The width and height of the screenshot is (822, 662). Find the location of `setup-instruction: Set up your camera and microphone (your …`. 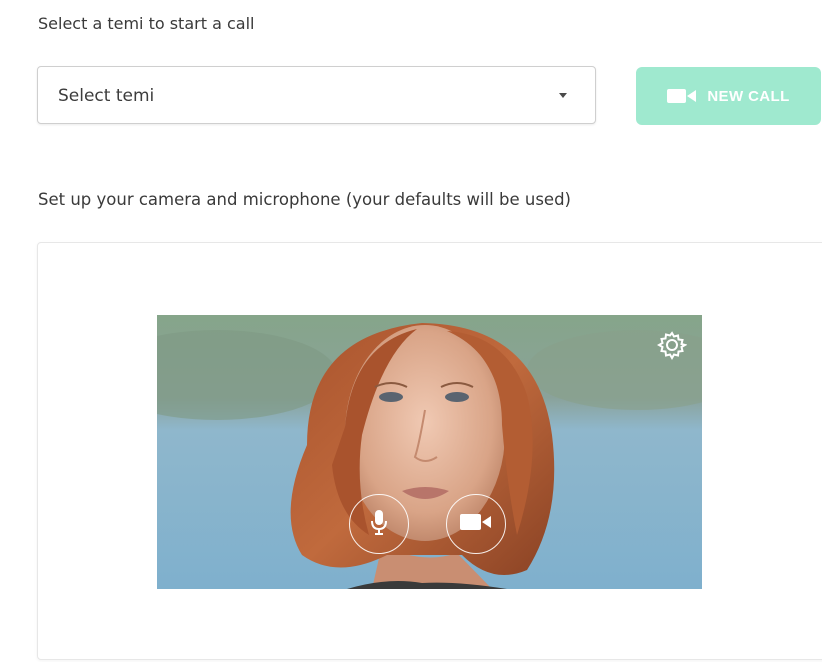

setup-instruction: Set up your camera and microphone (your … is located at coordinates (304, 199).